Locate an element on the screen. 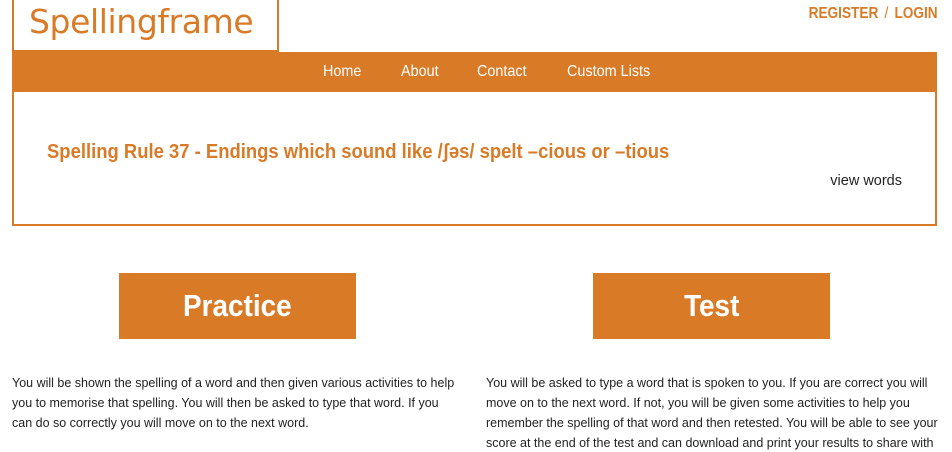 Image resolution: width=952 pixels, height=452 pixels. nav-item-about: About is located at coordinates (420, 72).